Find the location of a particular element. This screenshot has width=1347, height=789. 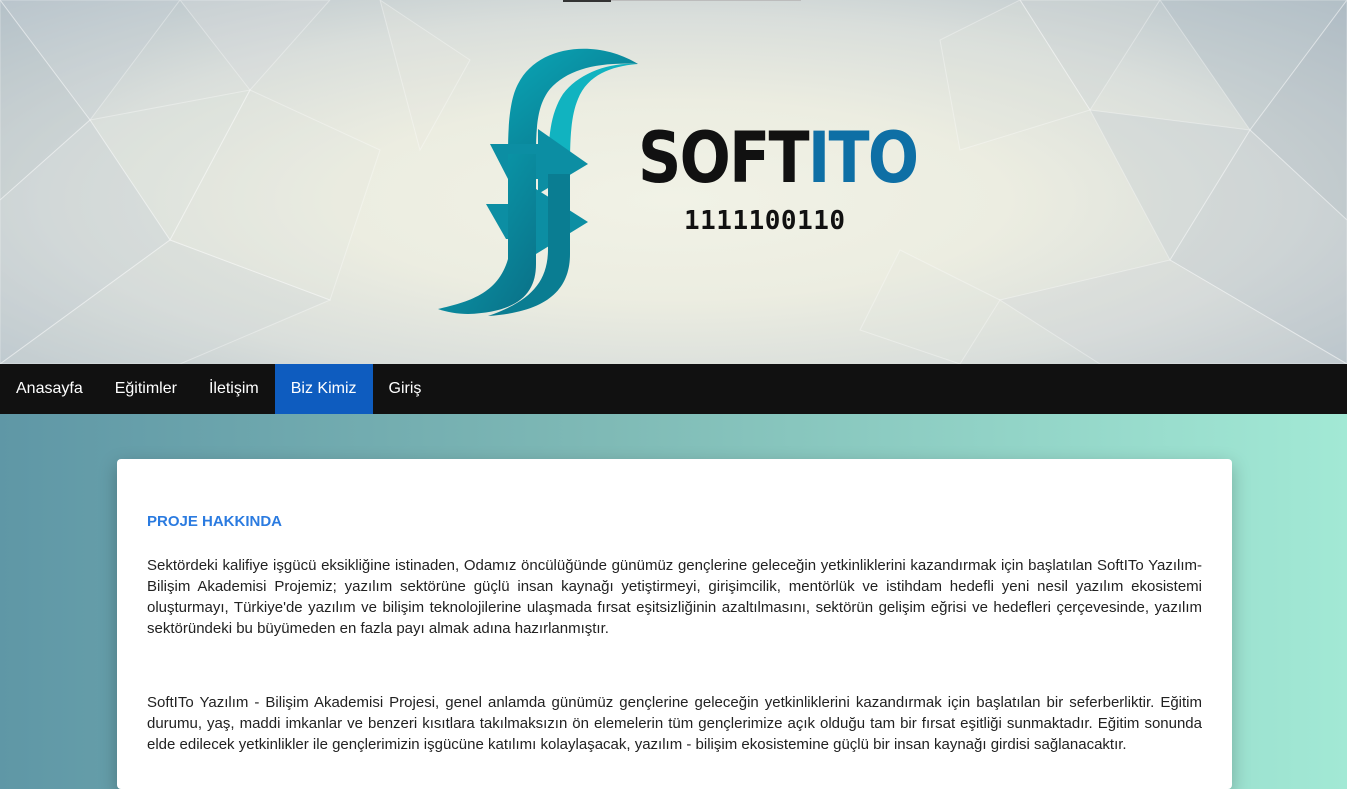

nav-item-anasayfa: Anasayfa is located at coordinates (49, 389).